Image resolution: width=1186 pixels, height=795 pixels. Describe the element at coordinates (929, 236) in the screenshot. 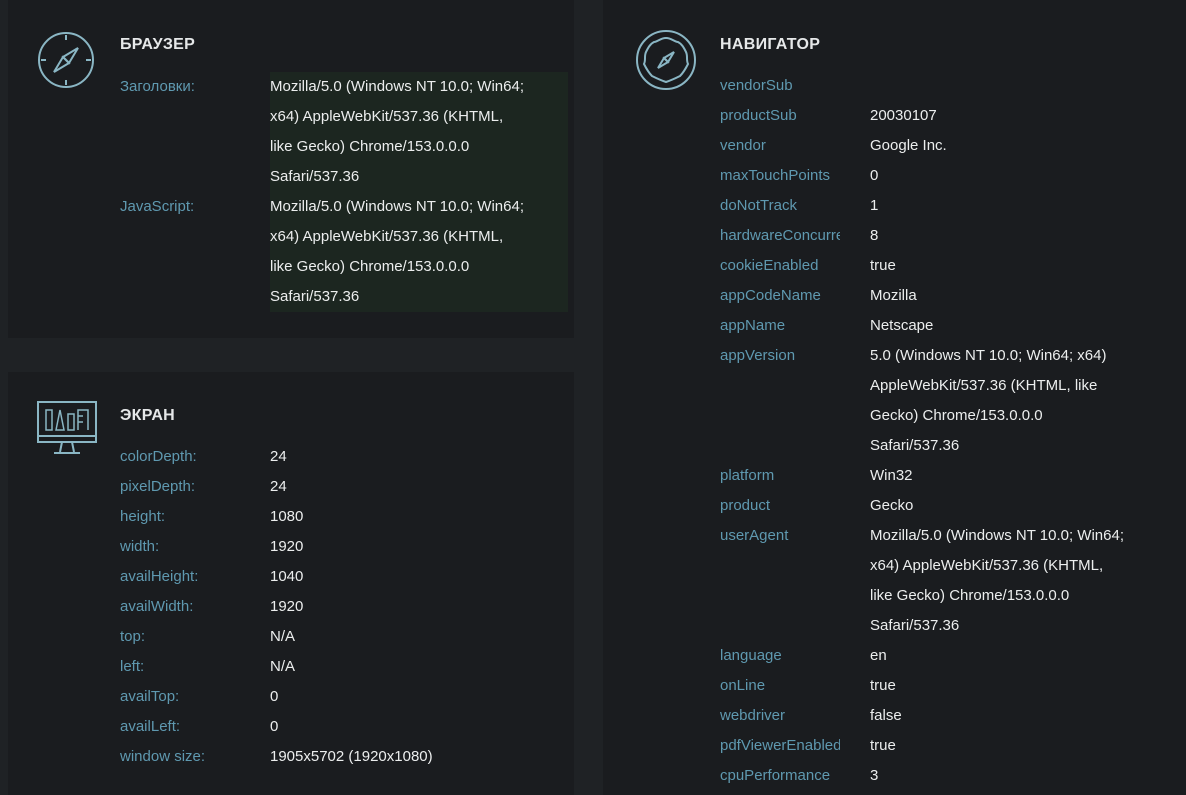

I see `navigator-row: hardwareConcurrency 8` at that location.